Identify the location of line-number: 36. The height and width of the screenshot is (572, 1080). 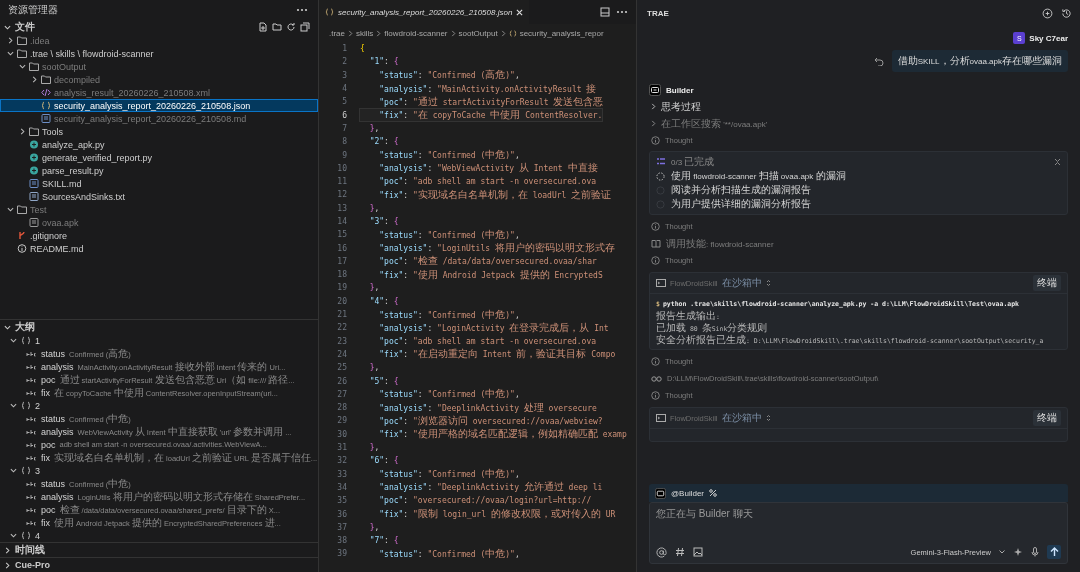
(342, 514).